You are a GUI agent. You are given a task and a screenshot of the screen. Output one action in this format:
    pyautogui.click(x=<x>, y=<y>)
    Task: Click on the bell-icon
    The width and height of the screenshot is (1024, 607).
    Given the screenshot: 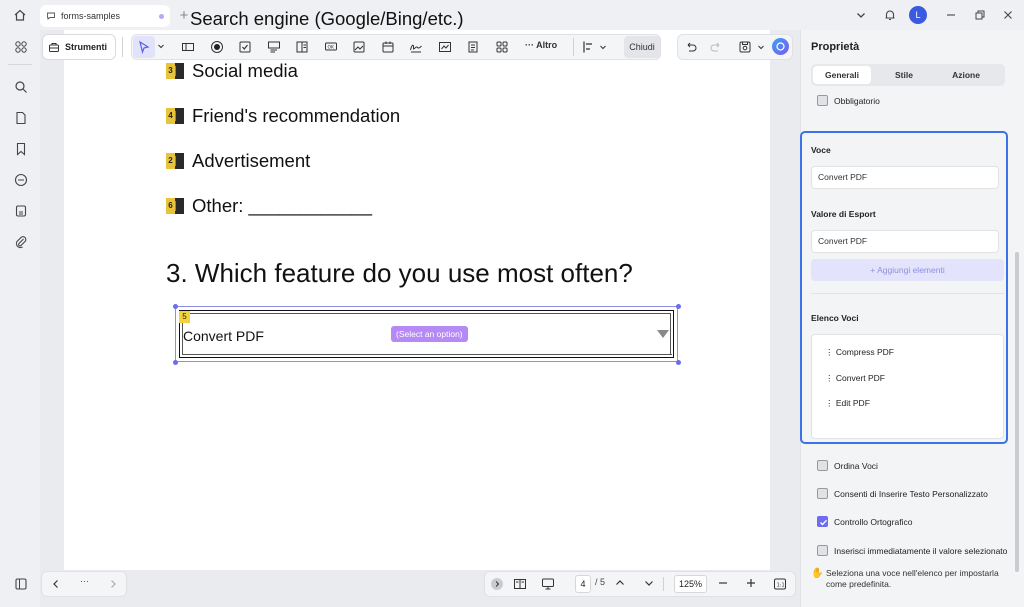 What is the action you would take?
    pyautogui.click(x=890, y=15)
    